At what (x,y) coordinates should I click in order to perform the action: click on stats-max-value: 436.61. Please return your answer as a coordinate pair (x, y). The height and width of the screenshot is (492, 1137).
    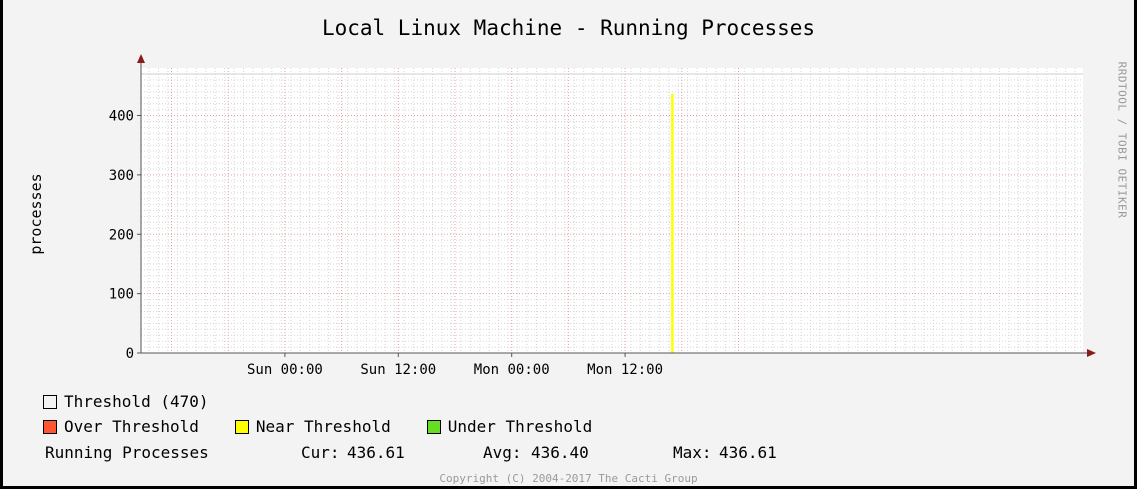
    Looking at the image, I should click on (748, 452).